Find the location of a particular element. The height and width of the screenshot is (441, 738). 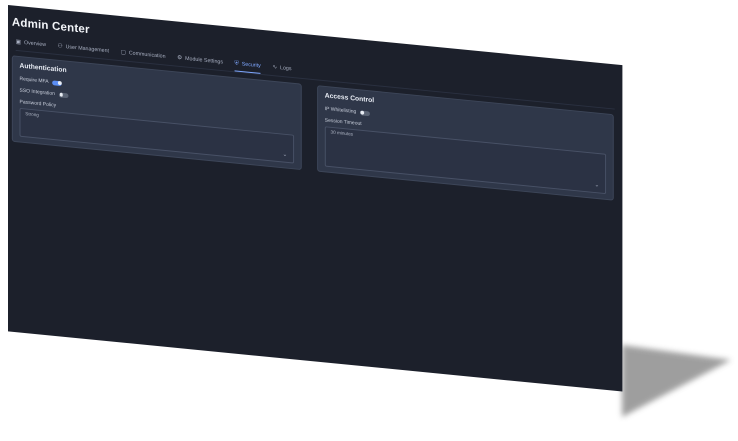

shield-icon: ⛨ is located at coordinates (236, 63).